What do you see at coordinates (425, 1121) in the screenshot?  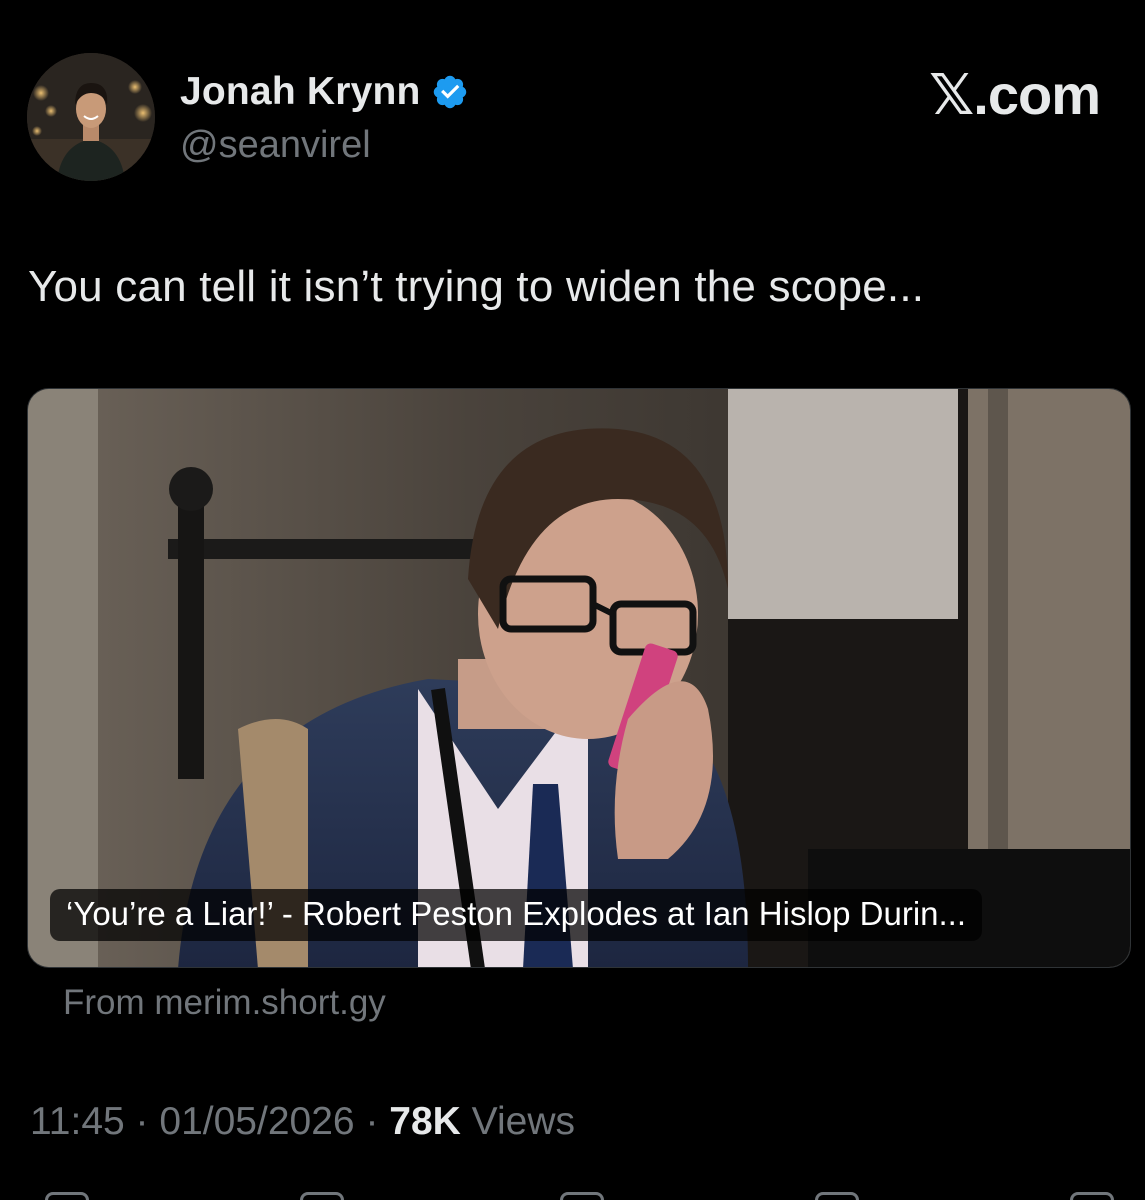 I see `views-count: 78K` at bounding box center [425, 1121].